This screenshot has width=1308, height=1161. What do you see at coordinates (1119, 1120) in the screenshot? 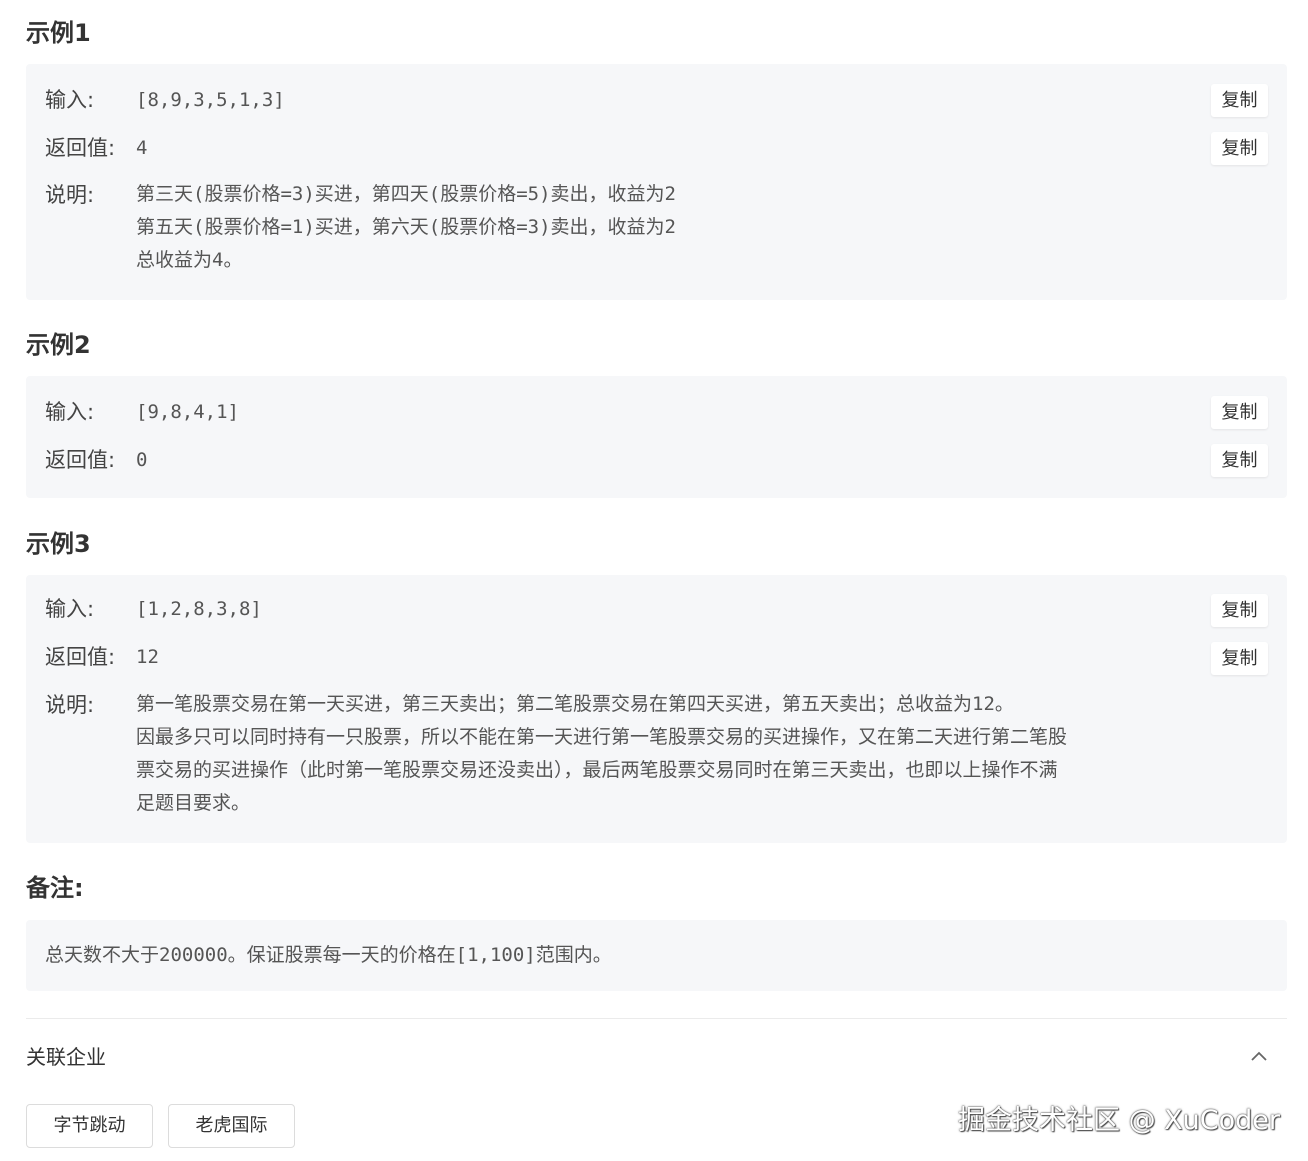
I see `watermark: 掘金技术社区 @ XuCoder` at bounding box center [1119, 1120].